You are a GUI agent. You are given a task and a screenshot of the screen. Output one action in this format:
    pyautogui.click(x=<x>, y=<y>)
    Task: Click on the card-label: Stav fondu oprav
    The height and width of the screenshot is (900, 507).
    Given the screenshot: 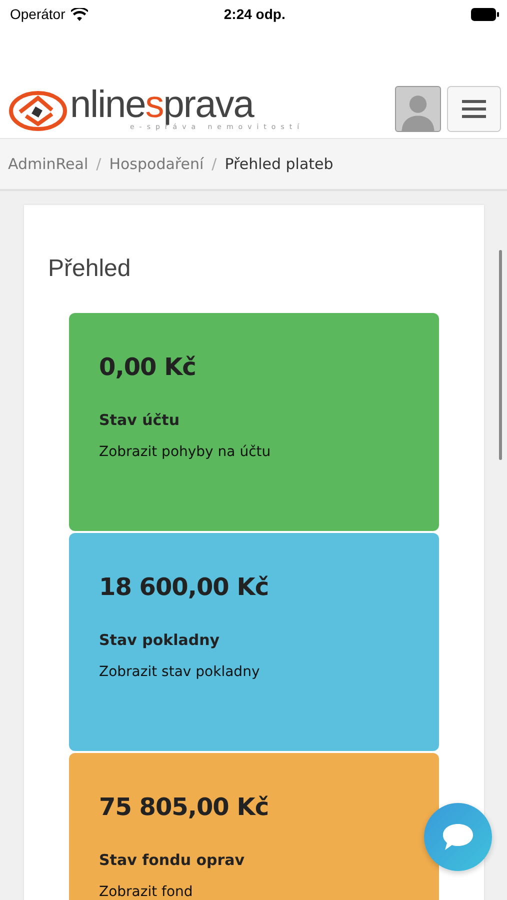 What is the action you would take?
    pyautogui.click(x=172, y=860)
    